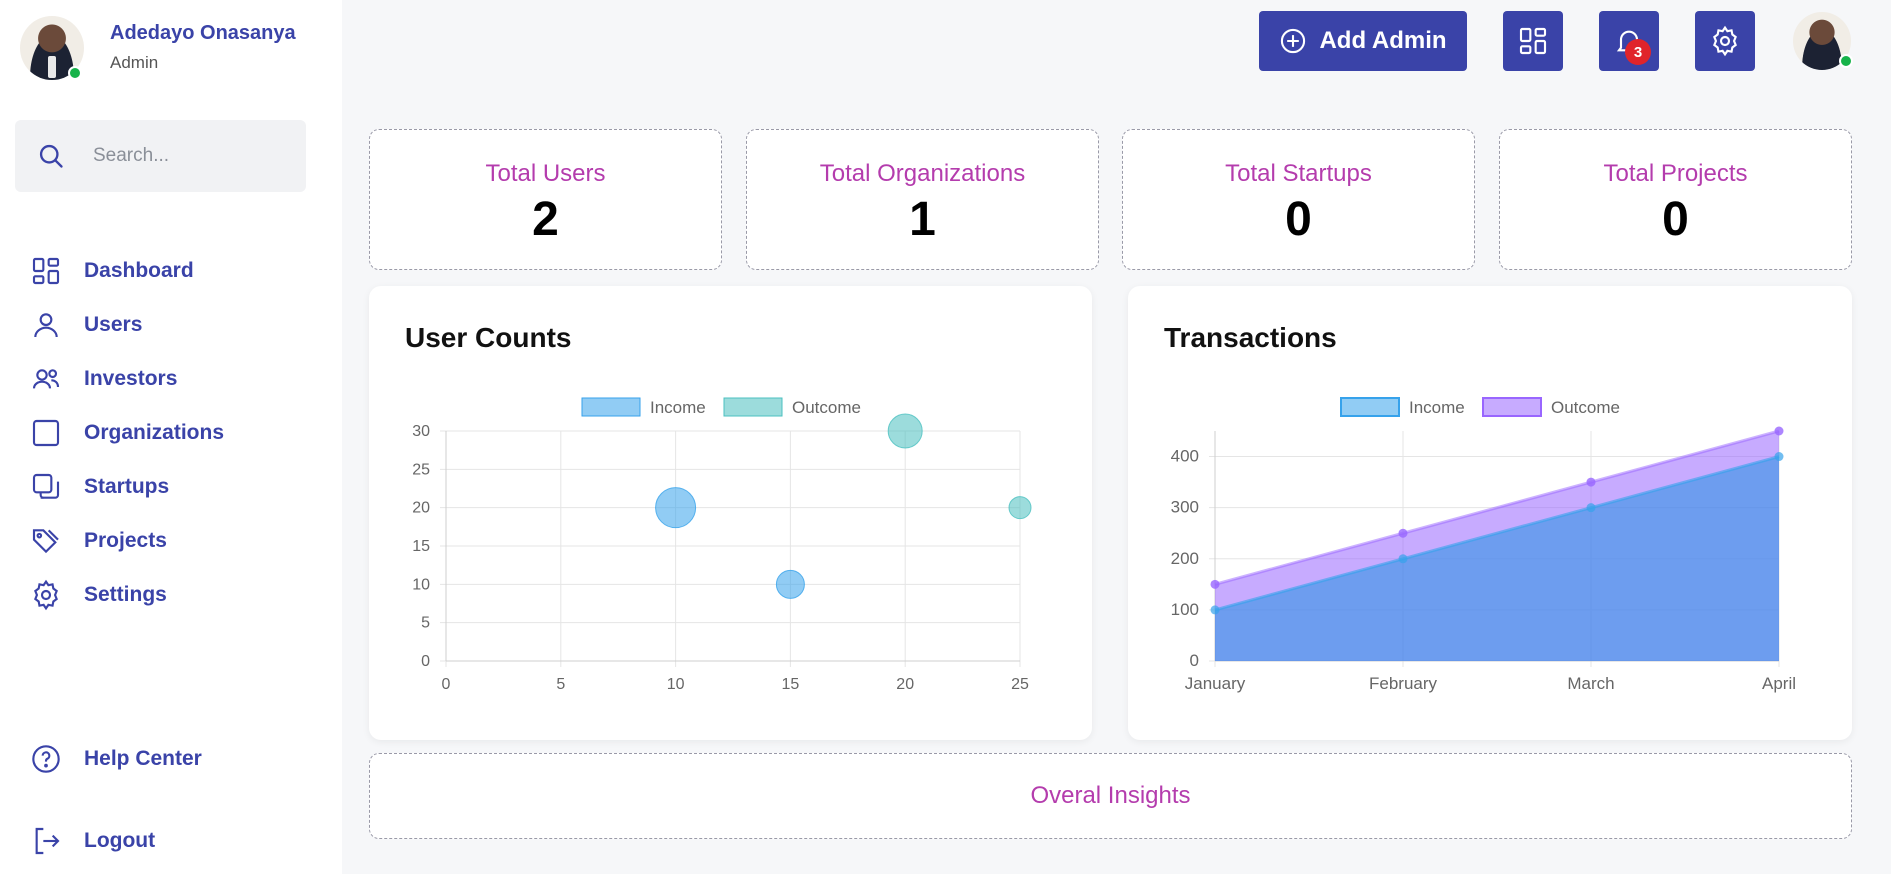  What do you see at coordinates (421, 508) in the screenshot?
I see `y-tick-label: 20` at bounding box center [421, 508].